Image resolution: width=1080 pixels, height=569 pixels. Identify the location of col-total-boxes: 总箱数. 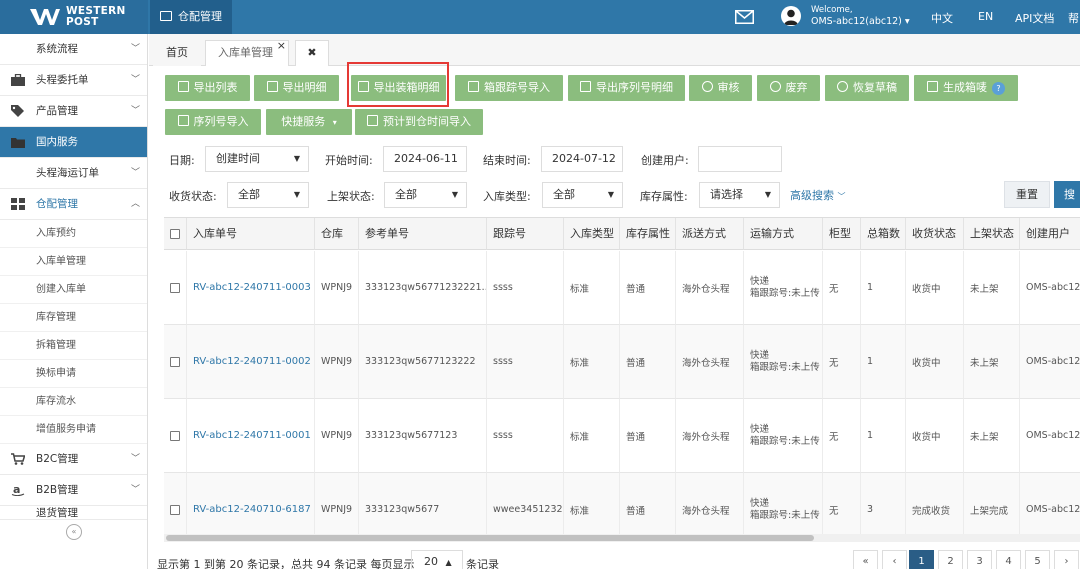
(883, 234).